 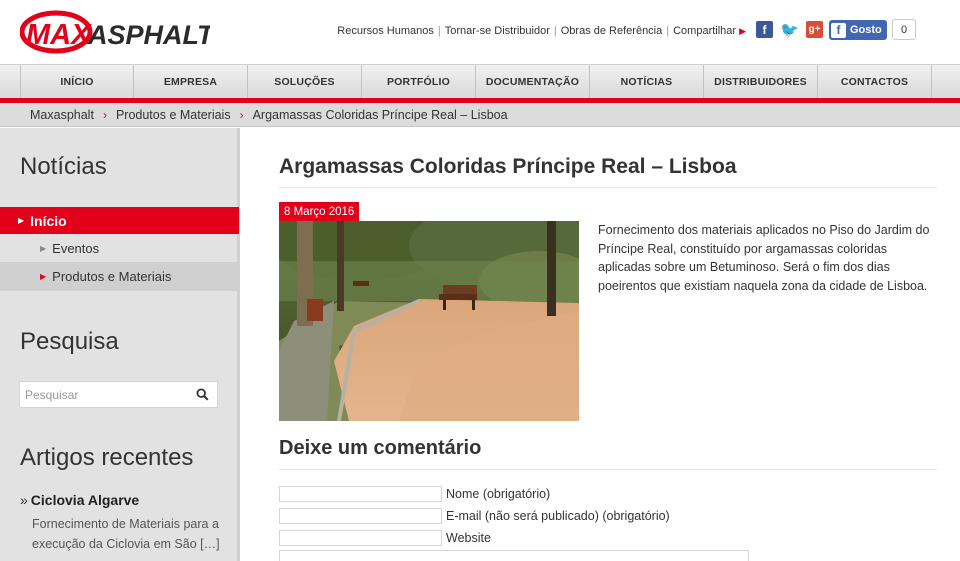 What do you see at coordinates (119, 248) in the screenshot?
I see `sidebar-item-eventos: ▶ Eventos` at bounding box center [119, 248].